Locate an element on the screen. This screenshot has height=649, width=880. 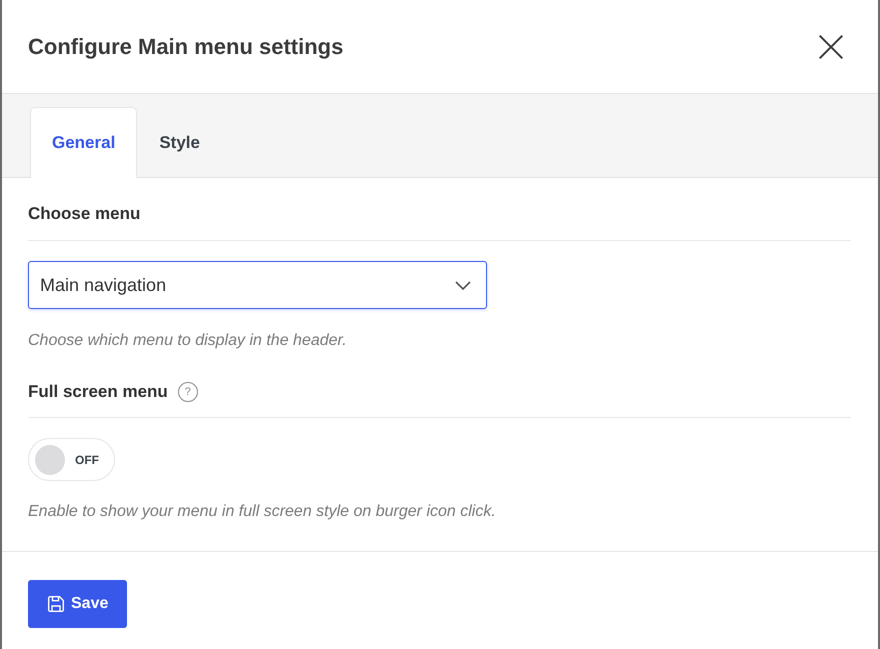
tab: Style is located at coordinates (179, 142).